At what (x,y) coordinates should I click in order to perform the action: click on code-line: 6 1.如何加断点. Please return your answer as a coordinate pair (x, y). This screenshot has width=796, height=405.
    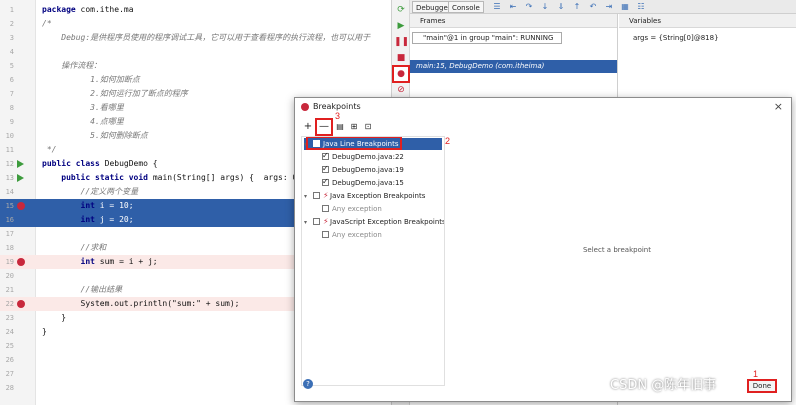
    Looking at the image, I should click on (196, 80).